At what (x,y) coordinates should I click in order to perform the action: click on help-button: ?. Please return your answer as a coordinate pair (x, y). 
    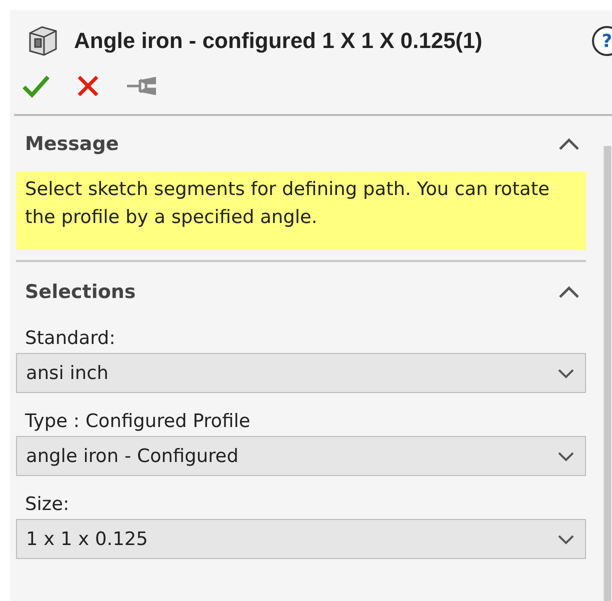
    Looking at the image, I should click on (602, 41).